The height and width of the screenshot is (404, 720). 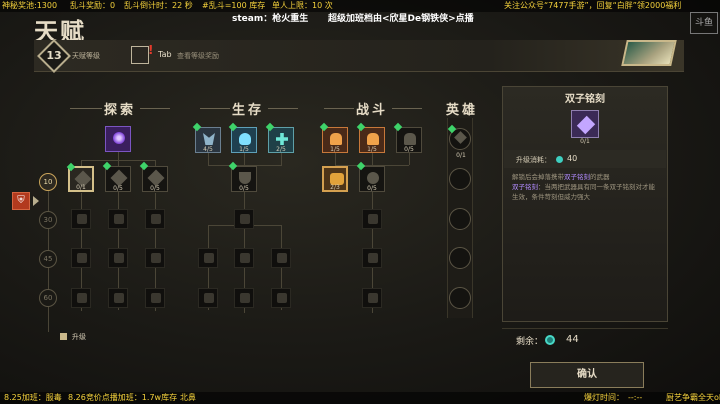 What do you see at coordinates (585, 99) in the screenshot?
I see `talent-detail-title: 双子铭刻` at bounding box center [585, 99].